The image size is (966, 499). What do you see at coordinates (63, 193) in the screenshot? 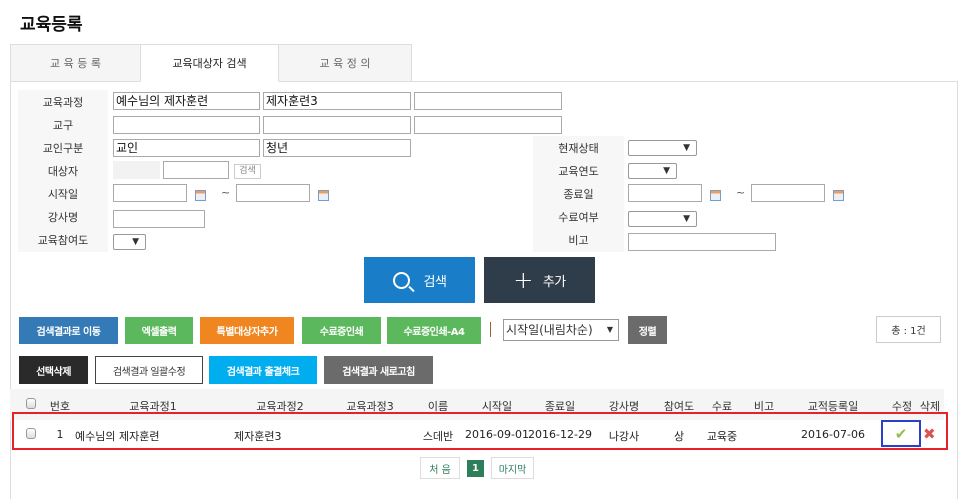
I see `label-start-date: 시작일` at bounding box center [63, 193].